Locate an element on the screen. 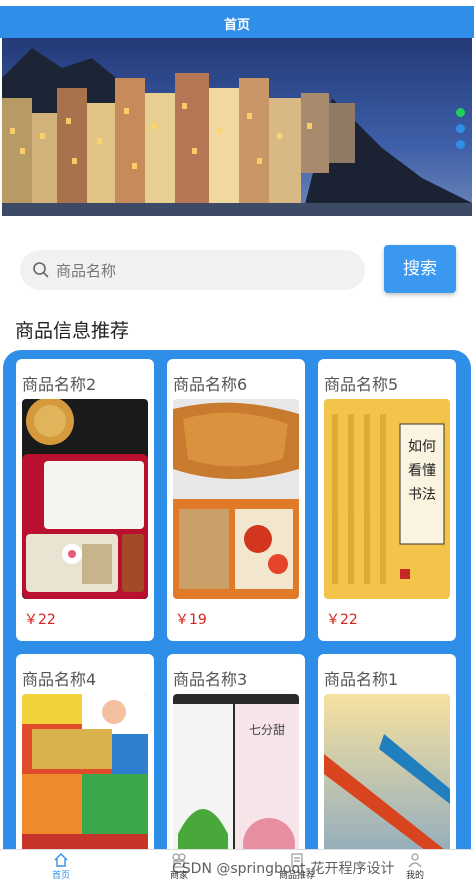 This screenshot has height=889, width=474. product-card: 商品名称1 is located at coordinates (387, 764).